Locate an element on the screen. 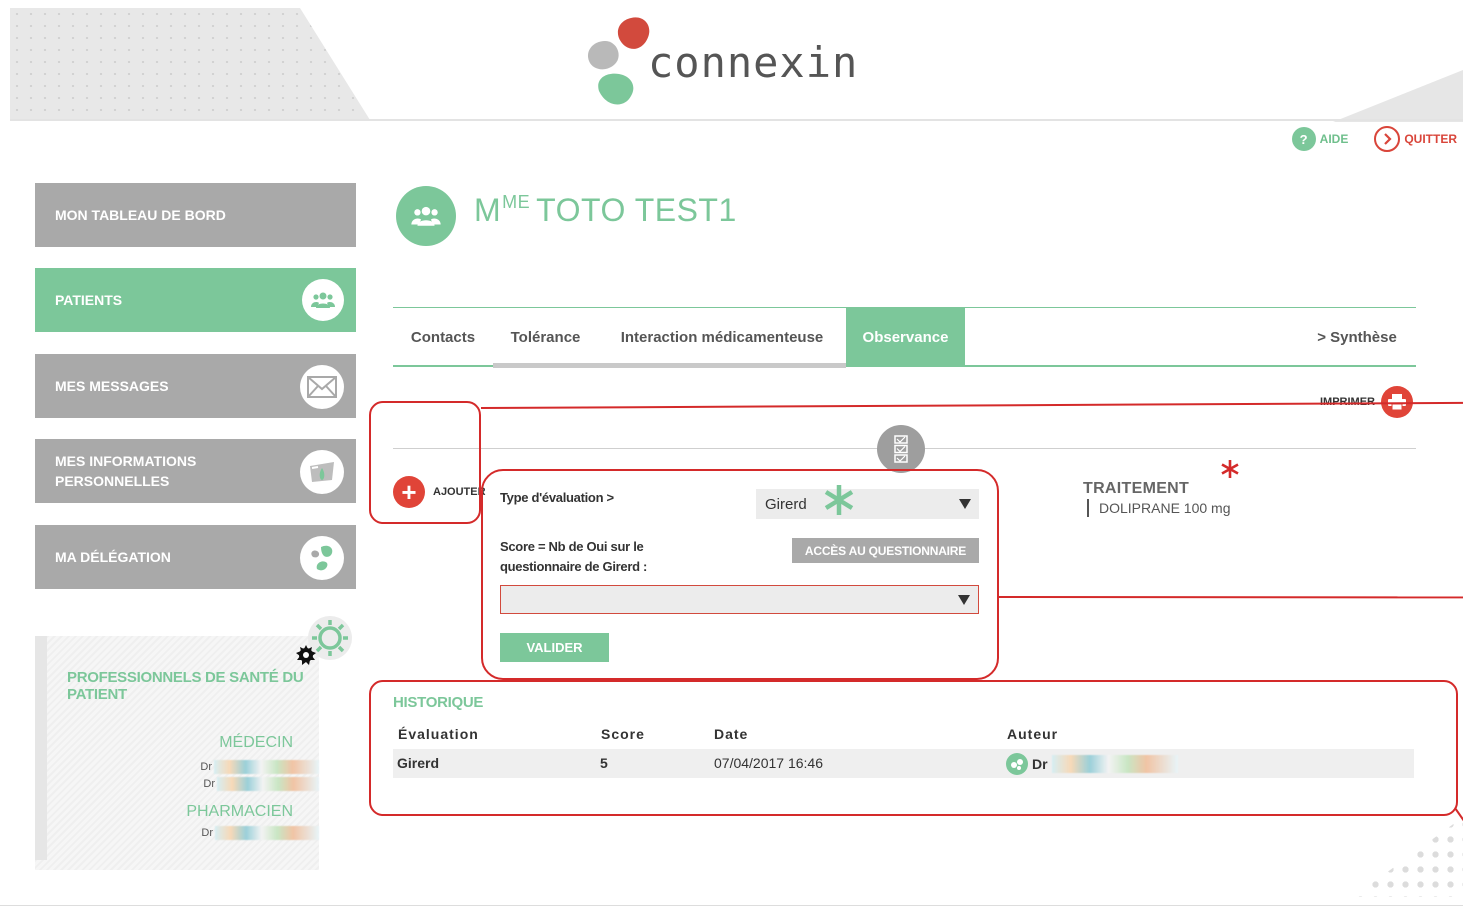 The height and width of the screenshot is (907, 1463). pharmacien-entry: Dr is located at coordinates (260, 833).